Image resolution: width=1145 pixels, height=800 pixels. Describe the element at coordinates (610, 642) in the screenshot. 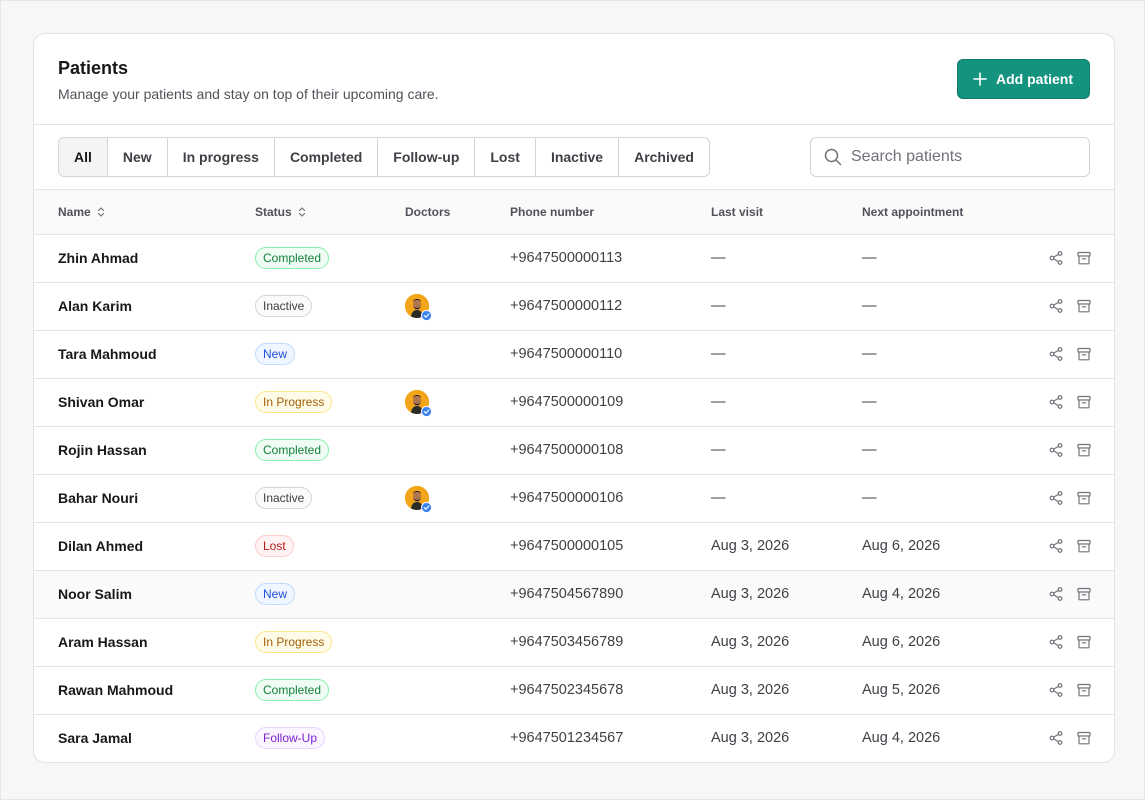

I see `phone-number: +9647503456789` at that location.